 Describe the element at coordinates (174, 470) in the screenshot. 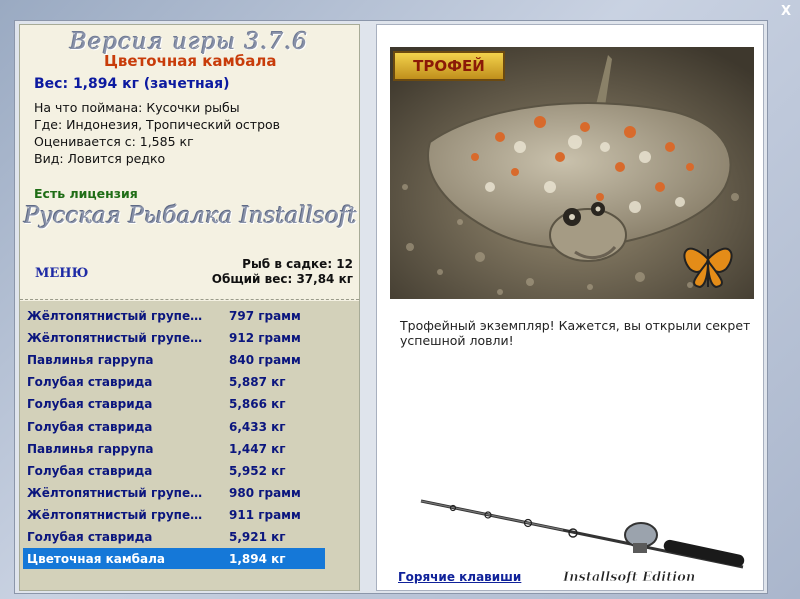

I see `catch-list-row: Голубая ставрида 5,952 кг` at that location.